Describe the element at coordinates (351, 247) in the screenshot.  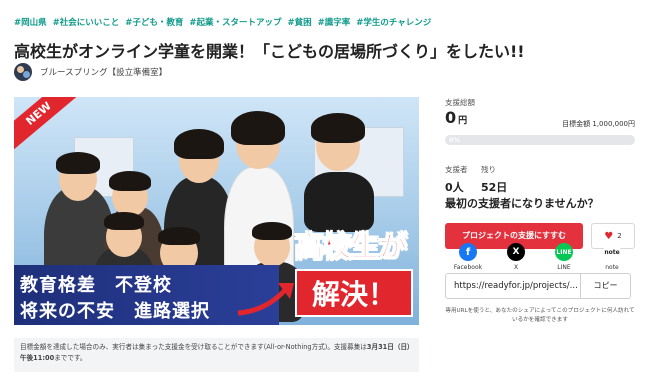
I see `solve-line-1: 高校生が` at that location.